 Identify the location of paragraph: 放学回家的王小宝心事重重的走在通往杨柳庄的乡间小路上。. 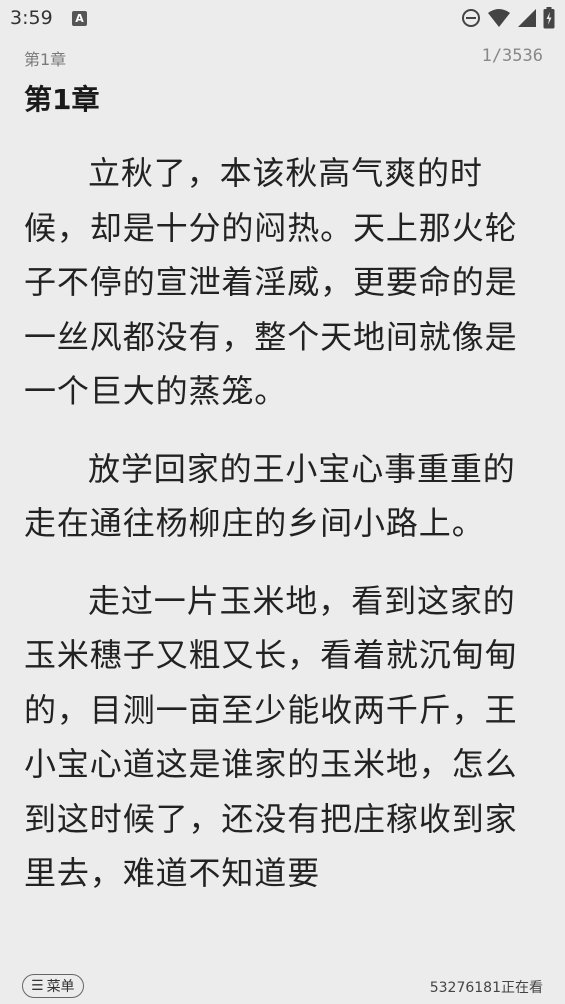
(270, 496).